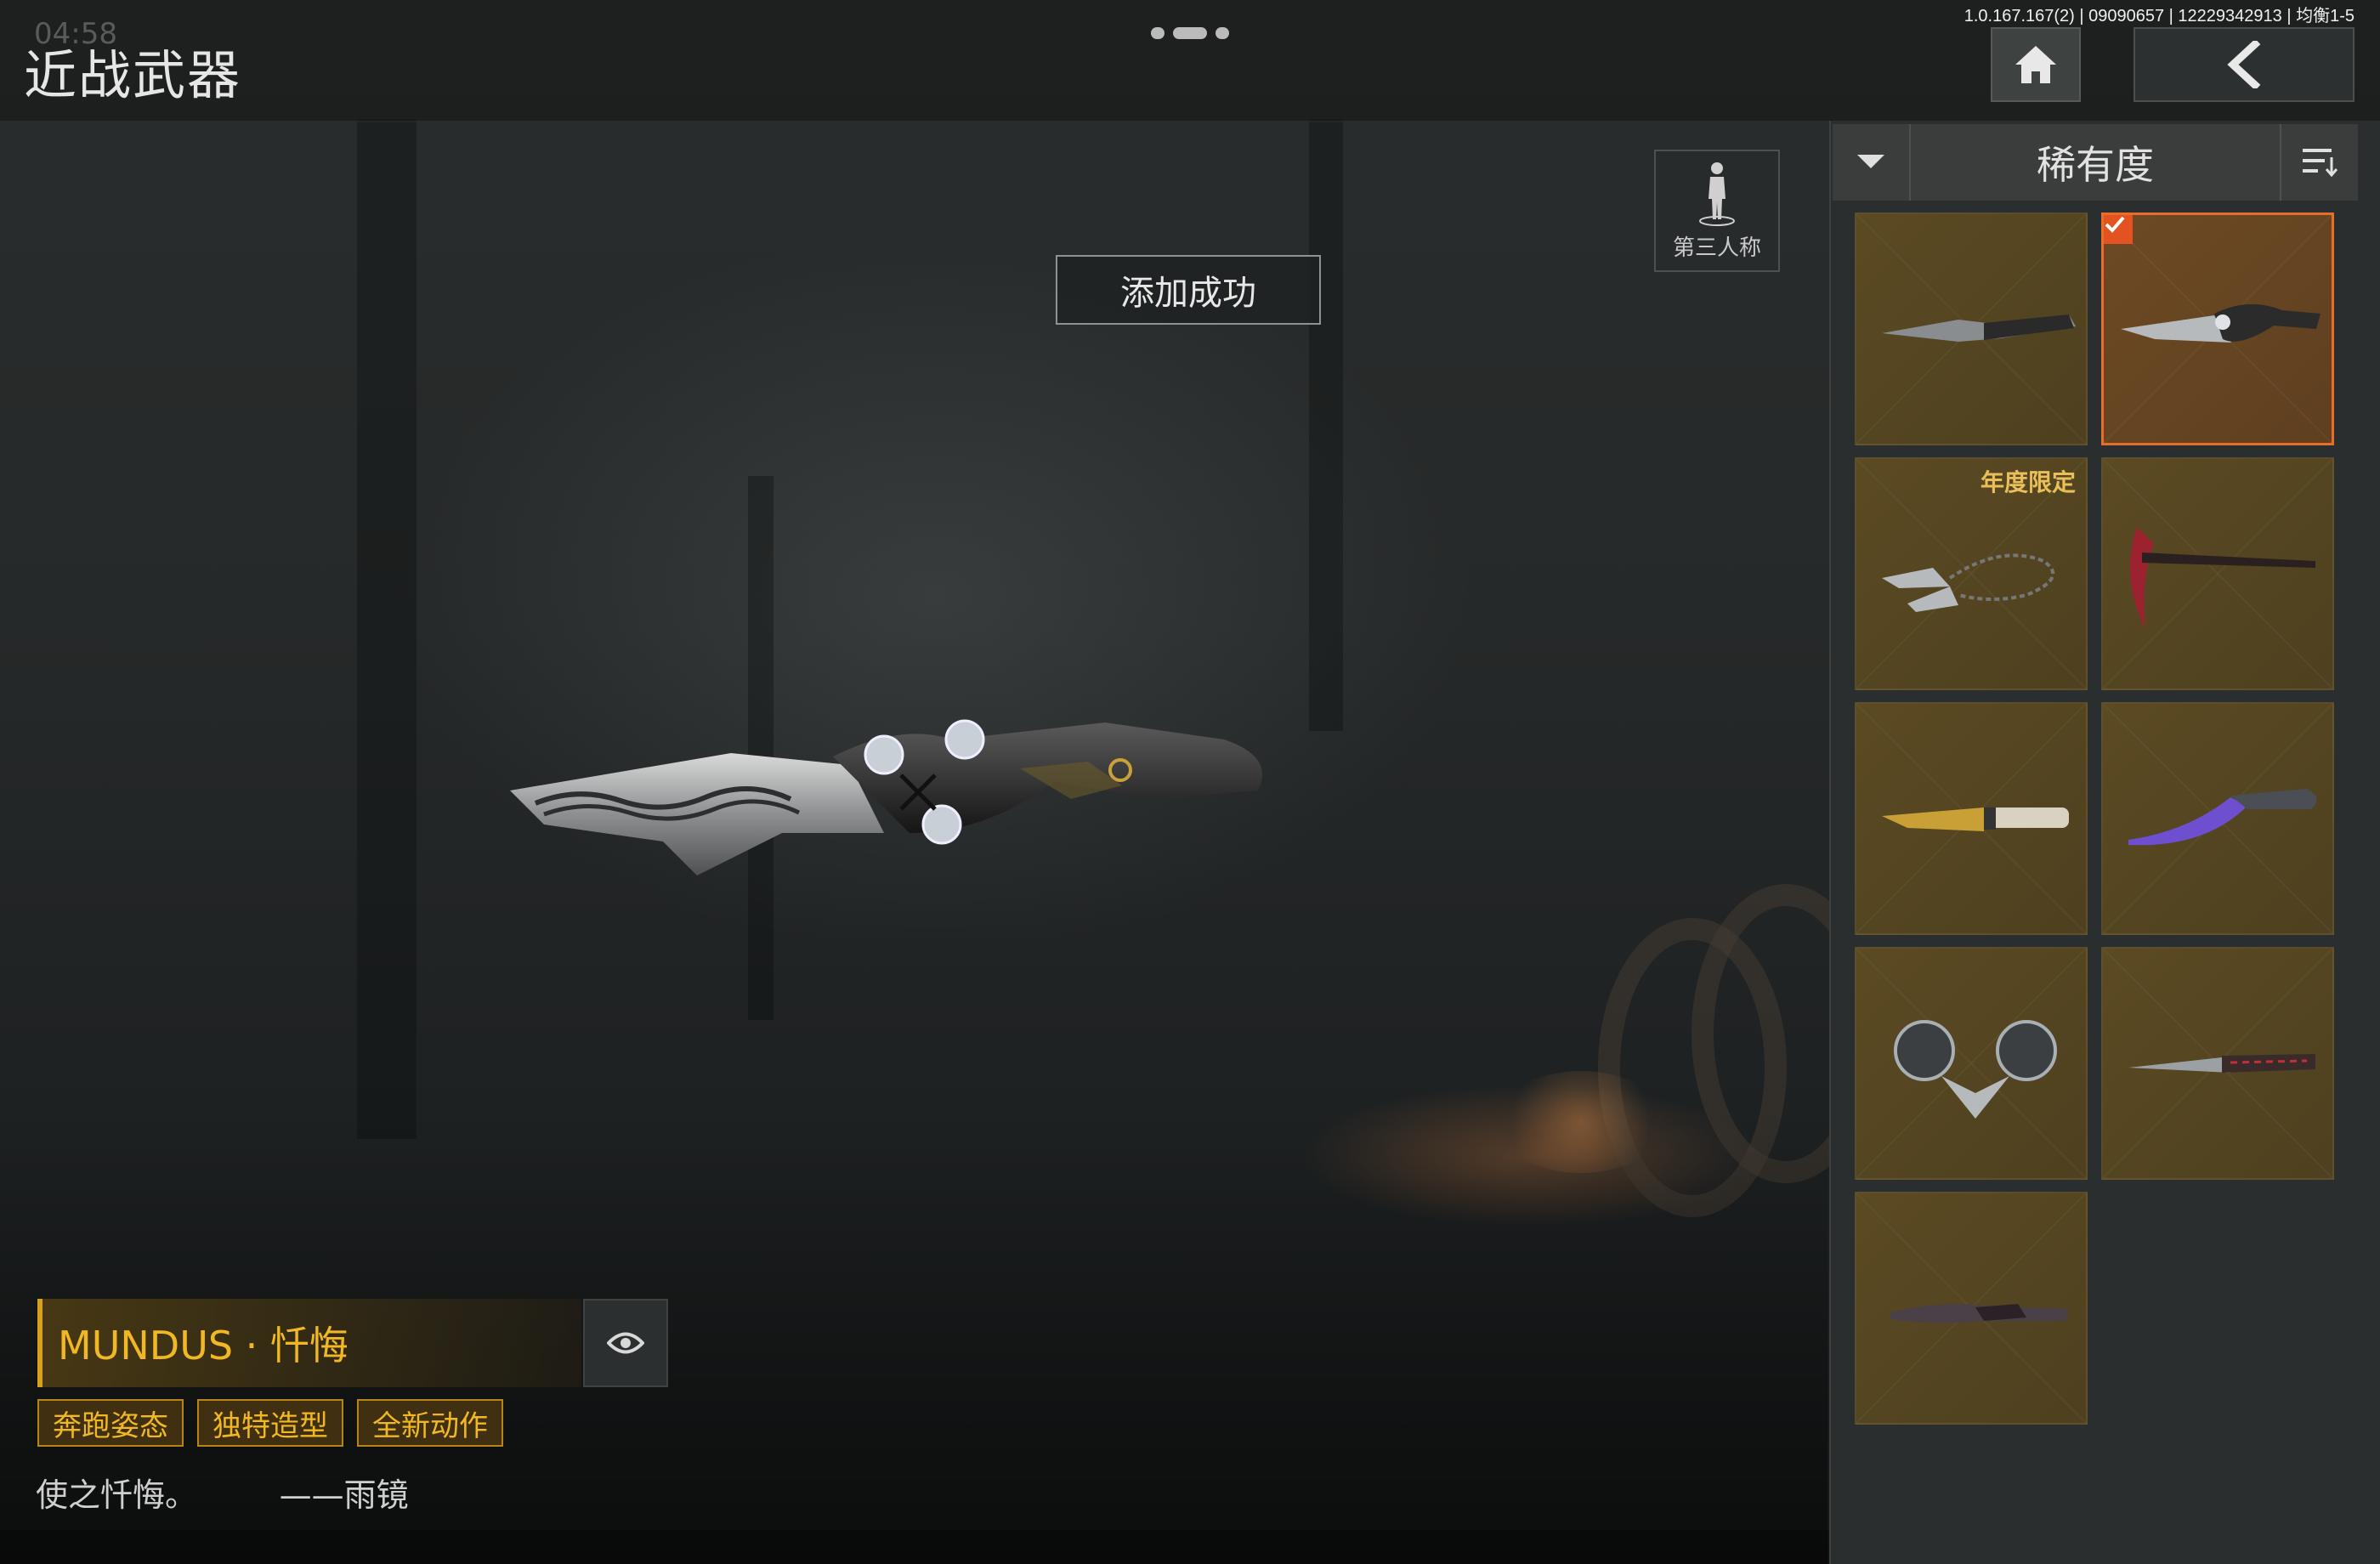  I want to click on weapon-tag: 独特造型, so click(270, 1423).